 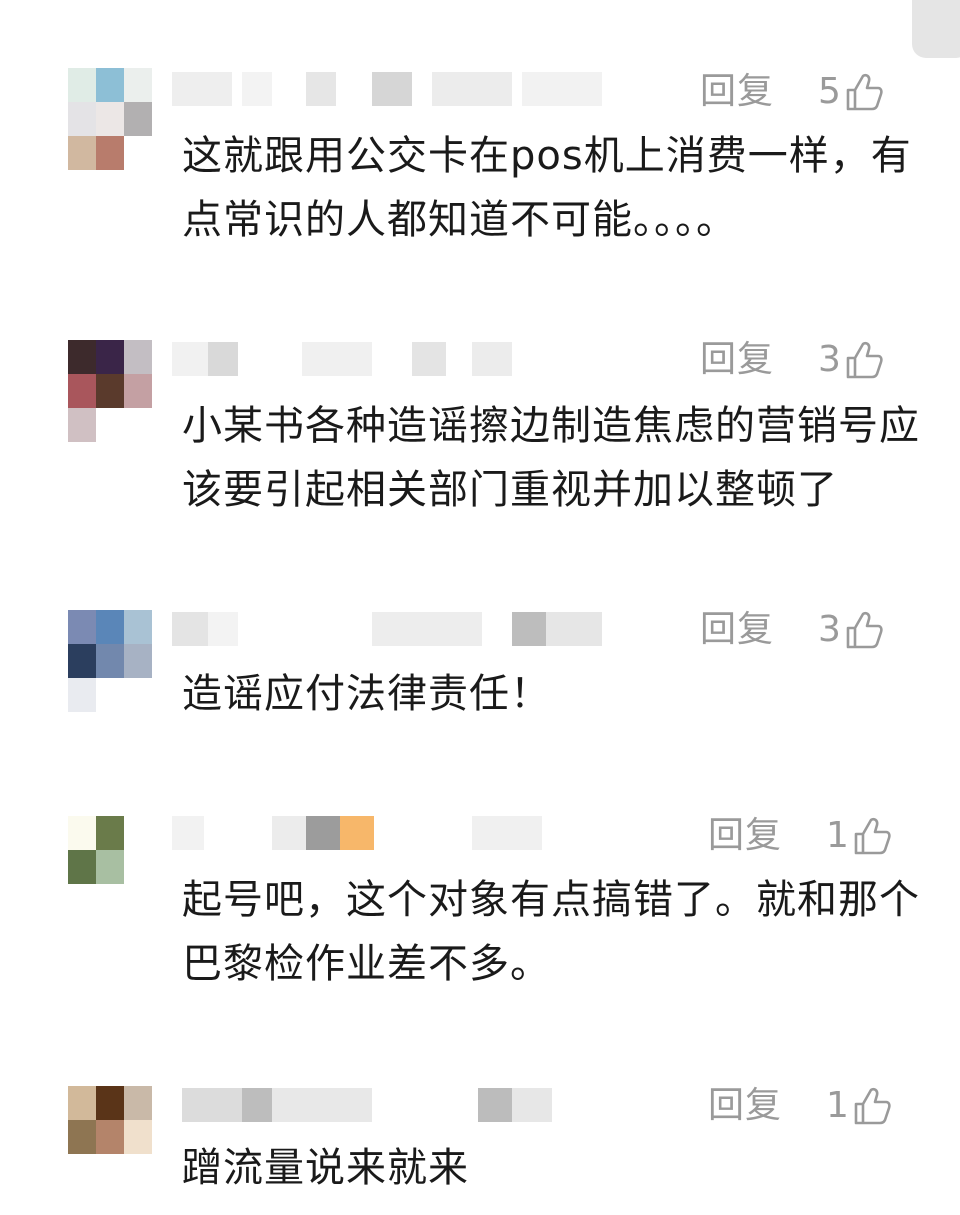 What do you see at coordinates (551, 932) in the screenshot?
I see `comment-text: 起号吧，这个对象有点搞错了。就和那个巴黎检作业差不多。` at bounding box center [551, 932].